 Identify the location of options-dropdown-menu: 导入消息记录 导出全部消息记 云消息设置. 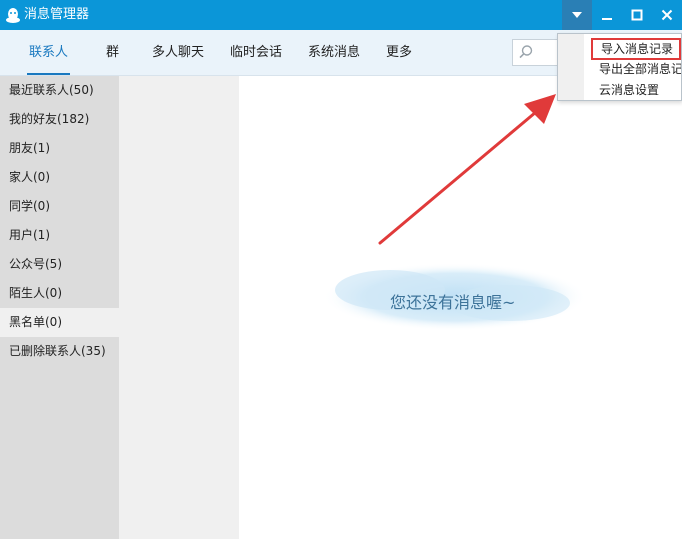
(619, 67).